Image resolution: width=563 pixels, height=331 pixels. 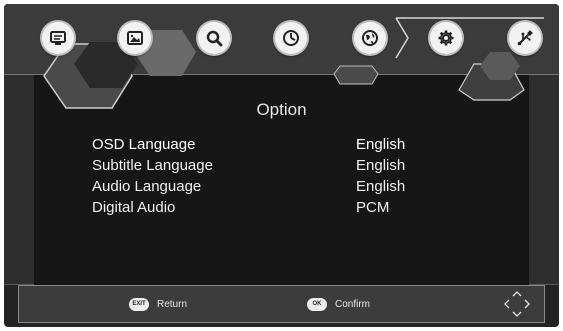 What do you see at coordinates (446, 38) in the screenshot?
I see `gear-icon` at bounding box center [446, 38].